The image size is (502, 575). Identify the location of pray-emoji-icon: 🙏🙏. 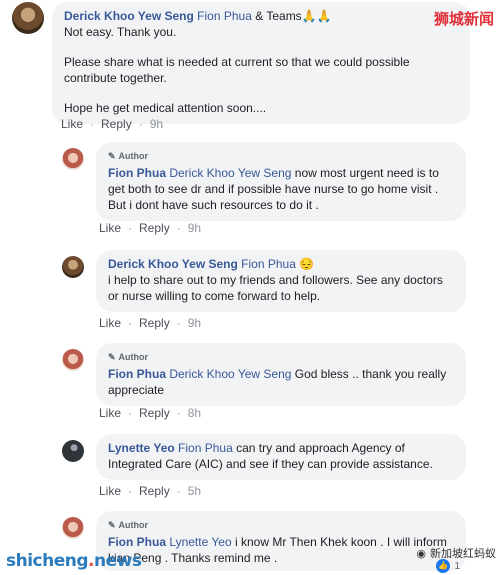
(316, 16).